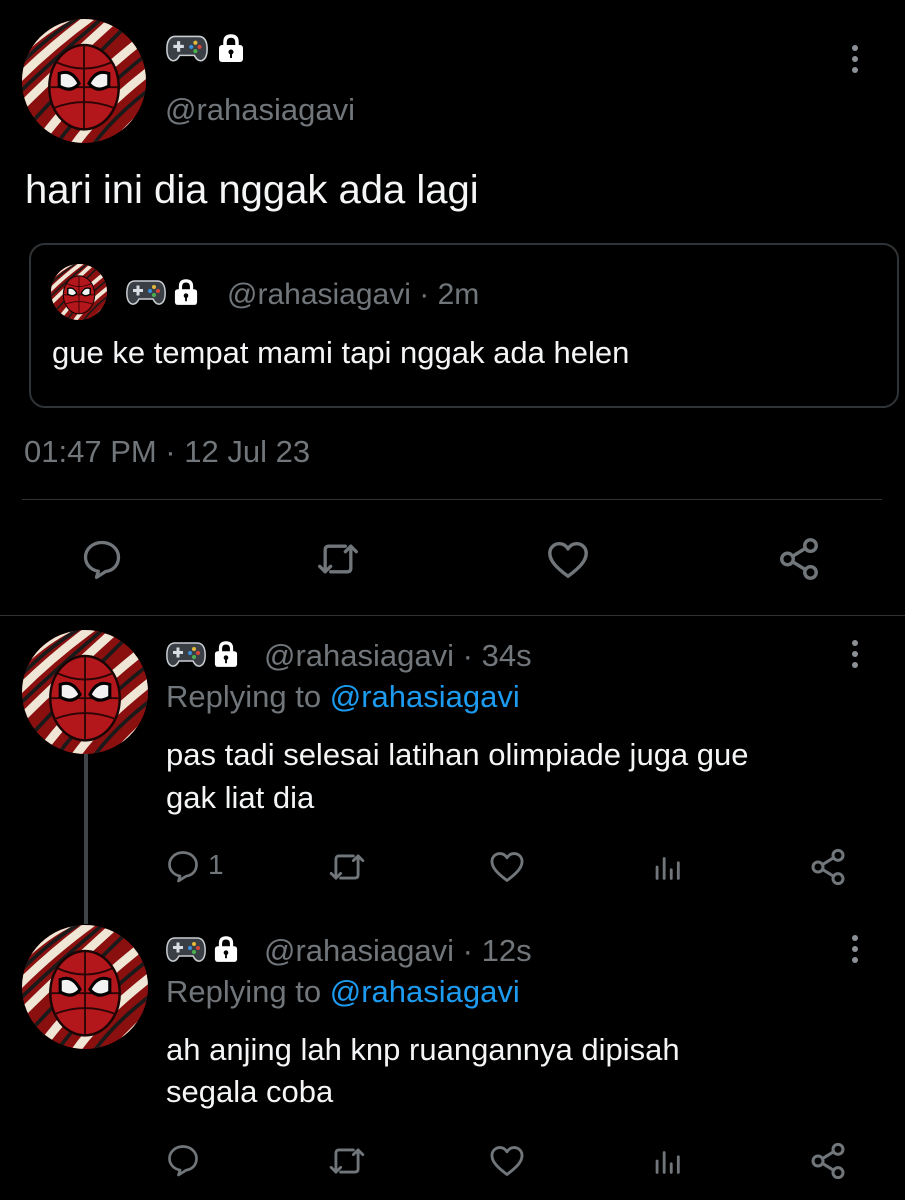 The image size is (905, 1200). I want to click on reply-meta: @rahasiagavi · 34s, so click(398, 656).